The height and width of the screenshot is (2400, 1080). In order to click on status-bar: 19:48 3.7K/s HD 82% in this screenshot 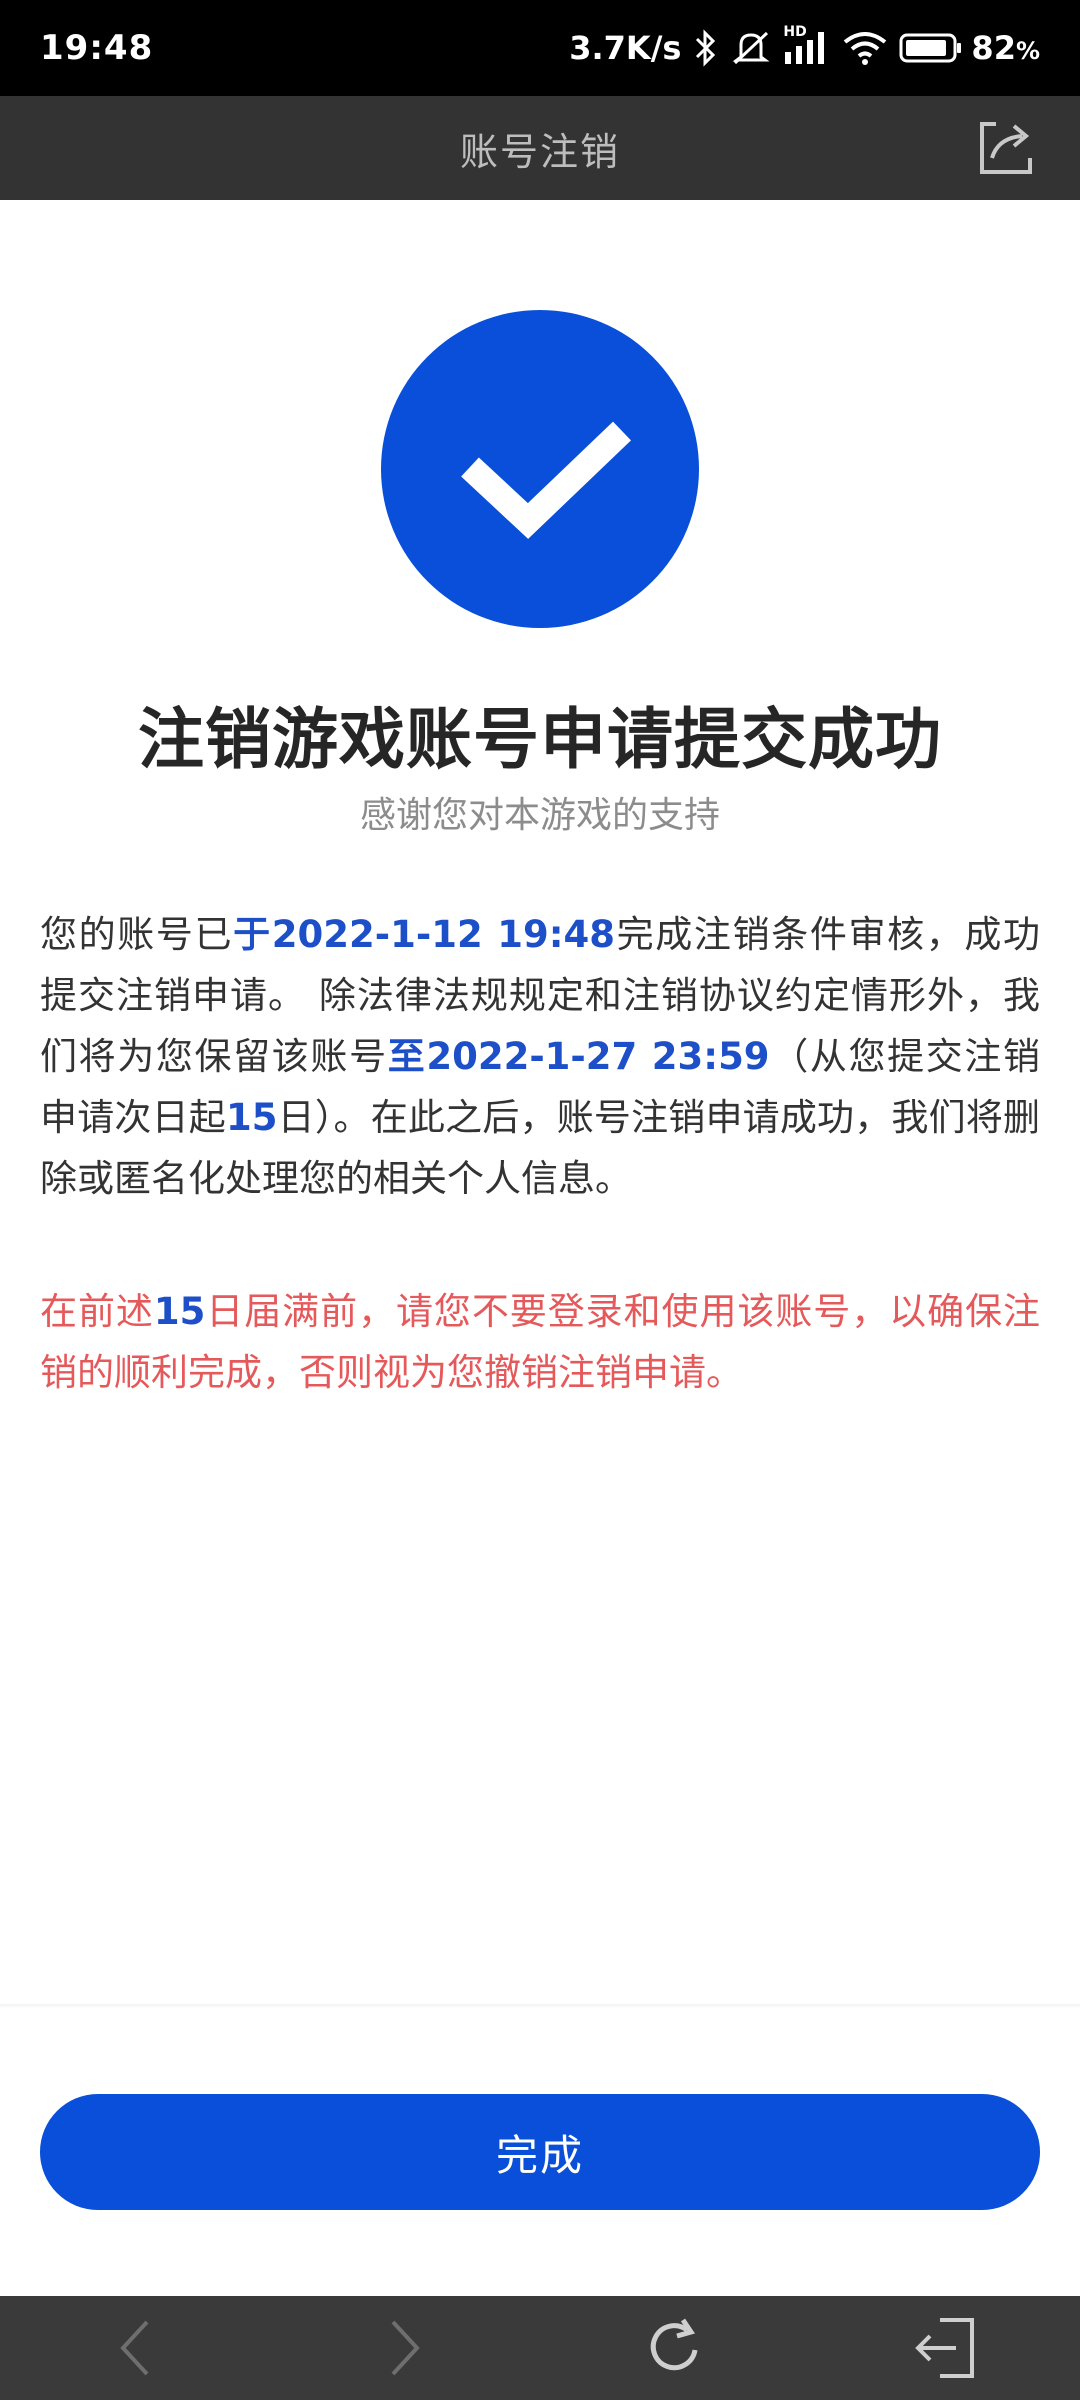, I will do `click(540, 48)`.